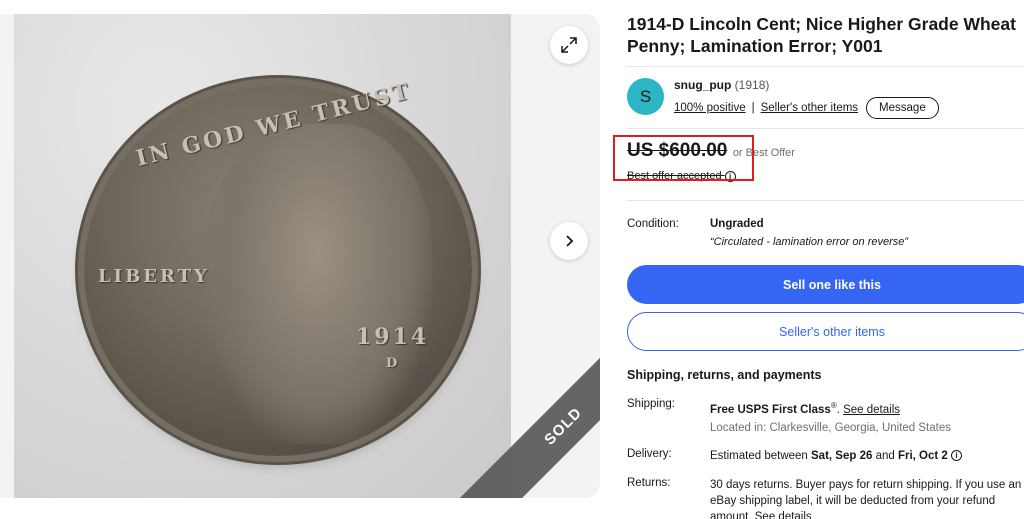  What do you see at coordinates (653, 224) in the screenshot?
I see `condition-label: Condition:` at bounding box center [653, 224].